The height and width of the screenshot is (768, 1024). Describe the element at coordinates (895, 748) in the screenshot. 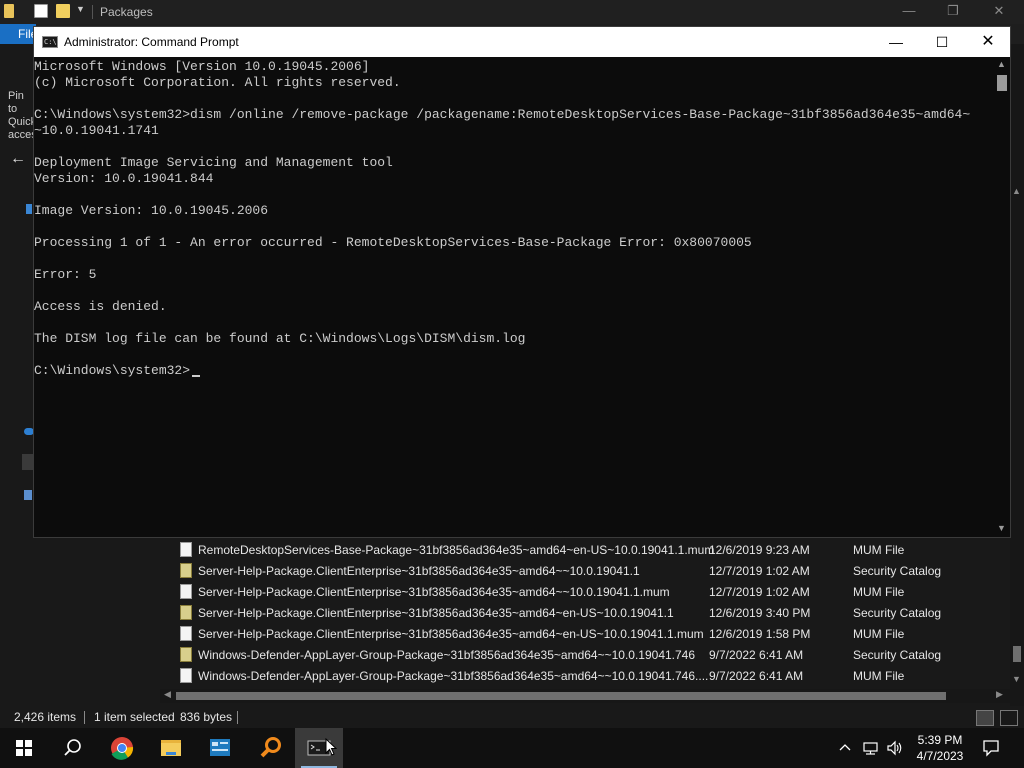

I see `volume-icon` at that location.